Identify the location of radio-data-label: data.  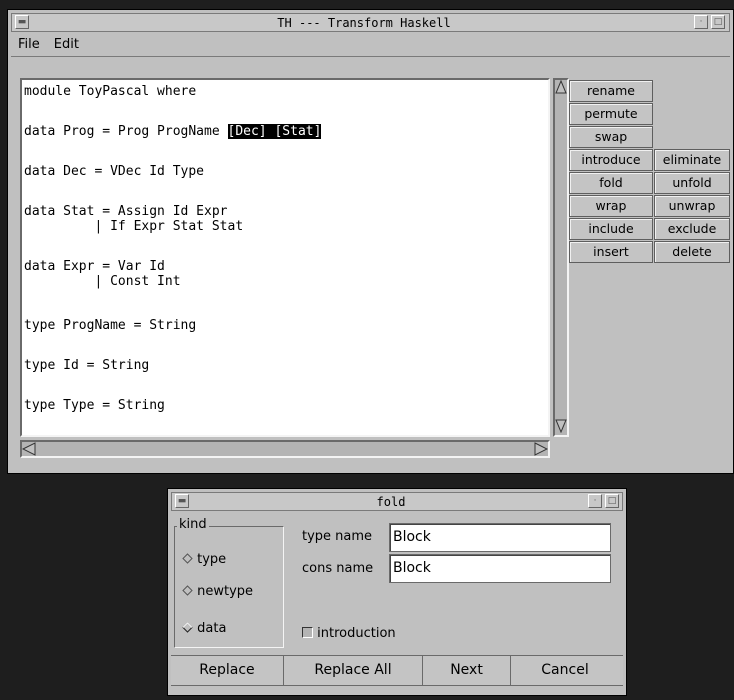
(212, 628).